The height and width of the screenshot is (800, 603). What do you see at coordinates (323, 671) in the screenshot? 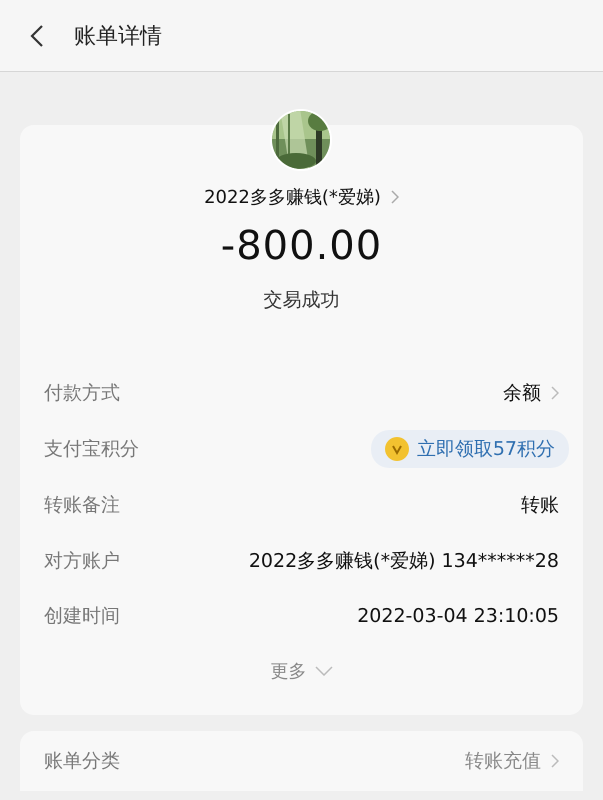
I see `chevron-down-icon` at bounding box center [323, 671].